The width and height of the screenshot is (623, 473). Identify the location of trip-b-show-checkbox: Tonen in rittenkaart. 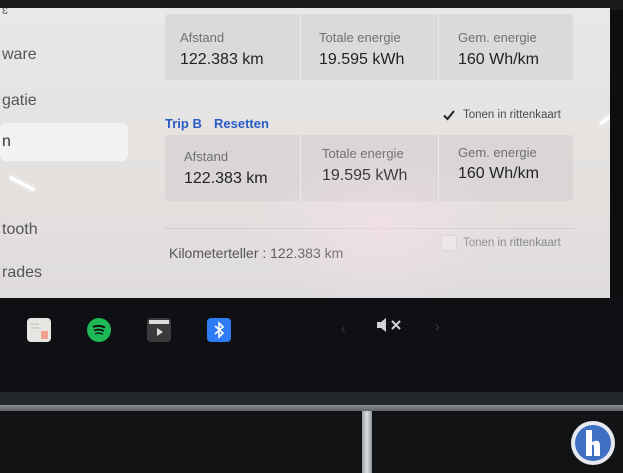
(501, 115).